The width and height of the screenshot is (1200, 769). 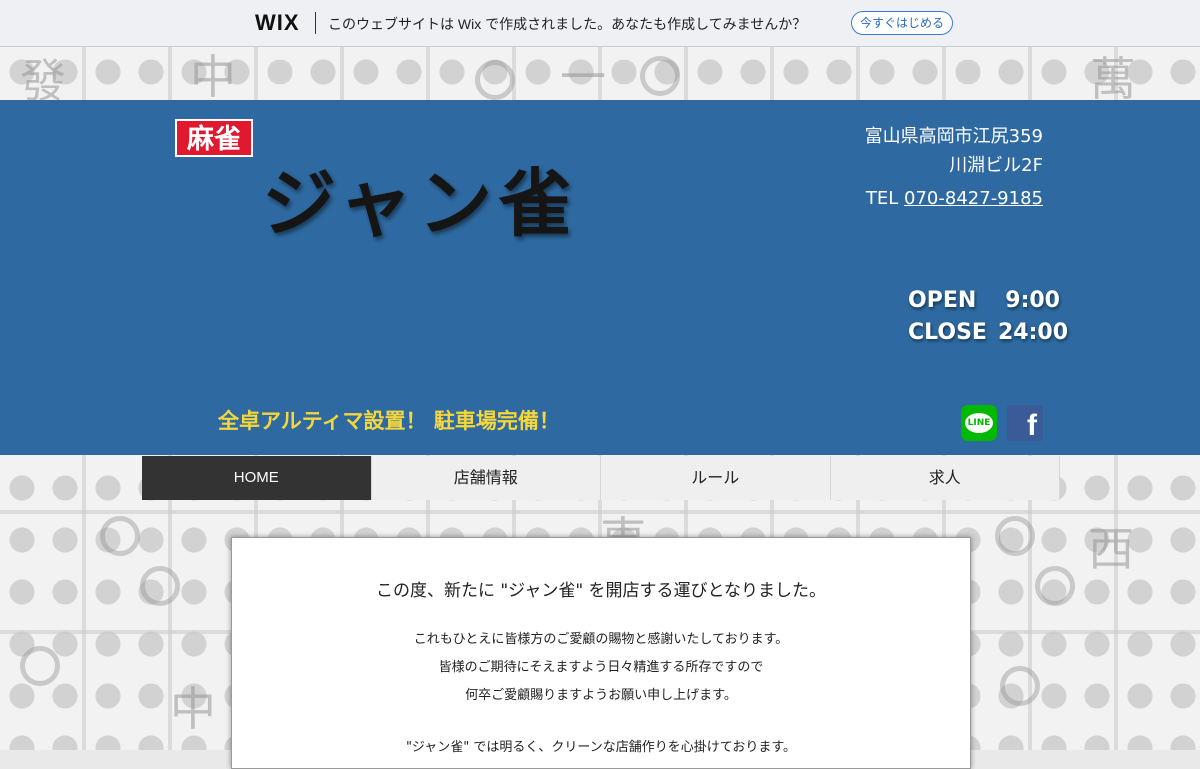 I want to click on open-time: 9:00, so click(x=1032, y=300).